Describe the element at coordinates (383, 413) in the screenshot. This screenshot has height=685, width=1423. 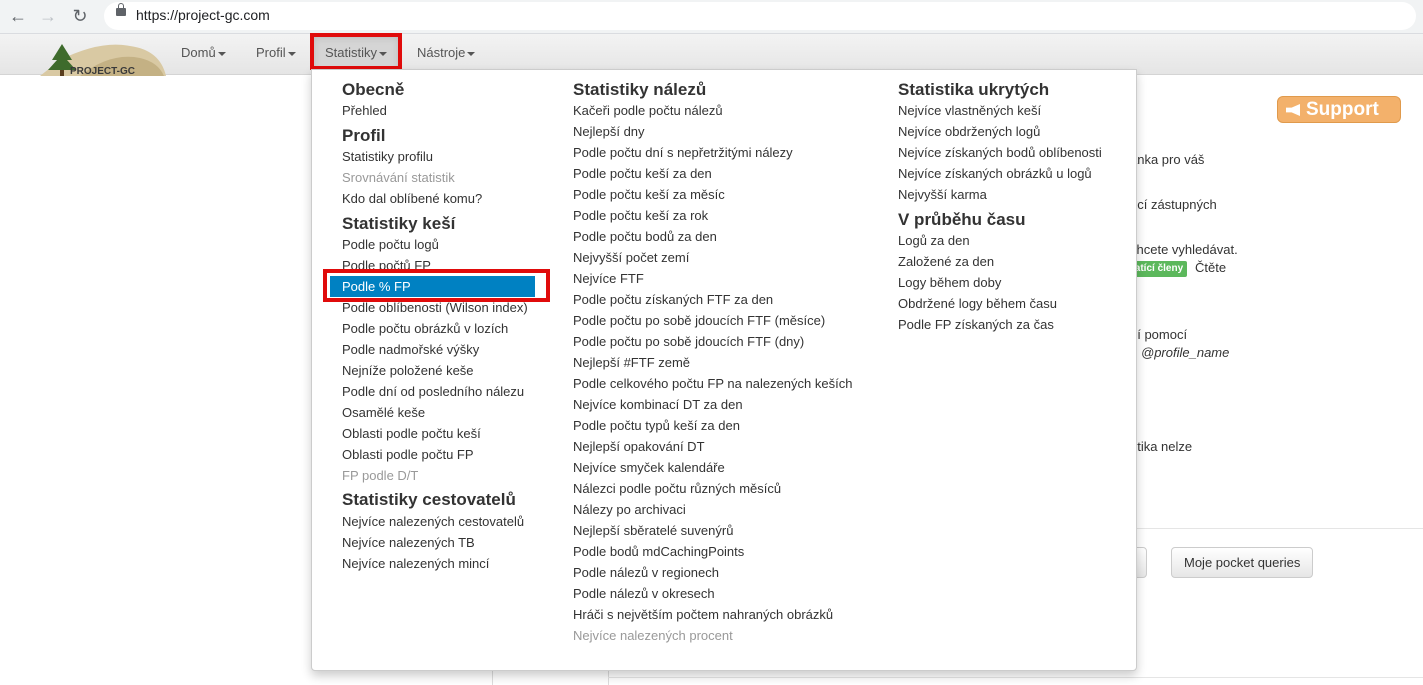
I see `menu-item: Osamělé keše` at that location.